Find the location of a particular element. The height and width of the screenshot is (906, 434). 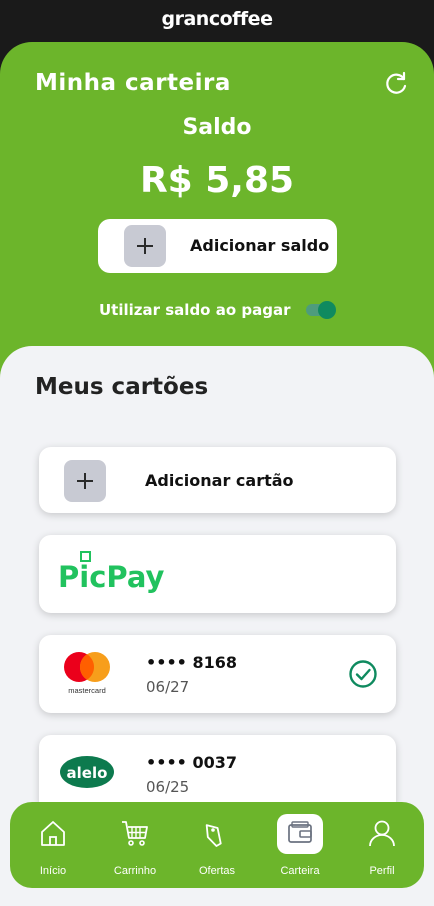

svg-text: PicPay is located at coordinates (111, 577).